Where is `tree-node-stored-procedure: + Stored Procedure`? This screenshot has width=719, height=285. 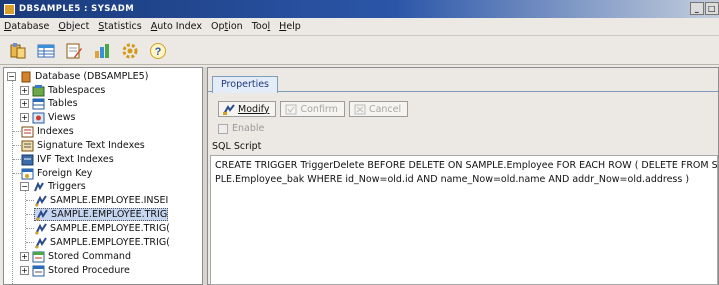
tree-node-stored-procedure: + Stored Procedure is located at coordinates (68, 270).